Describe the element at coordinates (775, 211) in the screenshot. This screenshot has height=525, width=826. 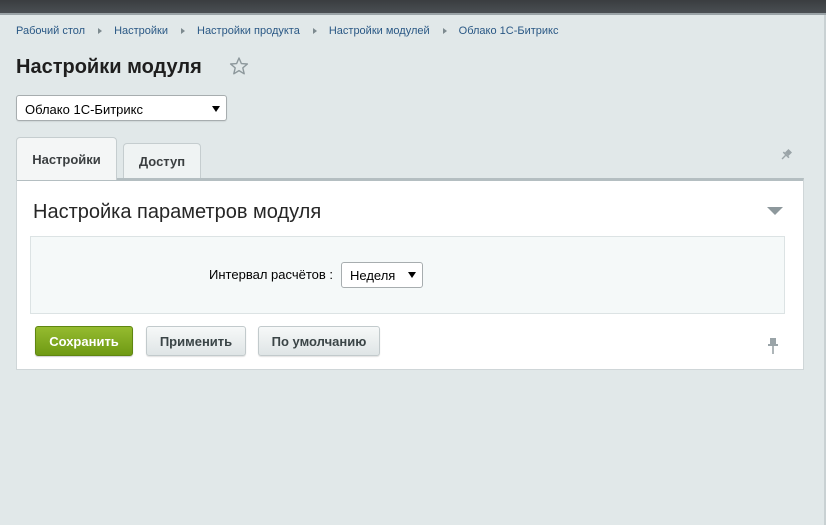
I see `collapse-arrow-icon` at that location.